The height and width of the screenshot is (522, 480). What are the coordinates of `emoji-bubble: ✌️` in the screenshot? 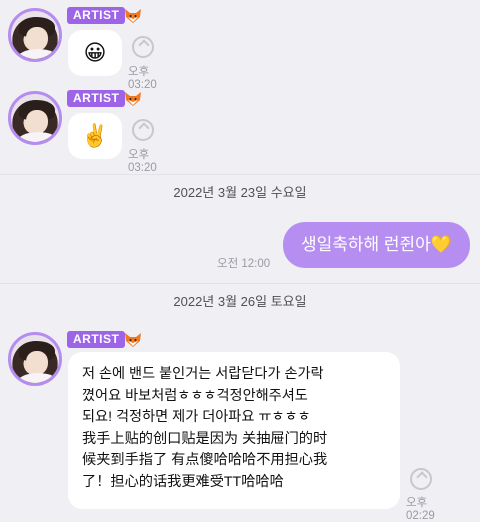 It's located at (95, 136).